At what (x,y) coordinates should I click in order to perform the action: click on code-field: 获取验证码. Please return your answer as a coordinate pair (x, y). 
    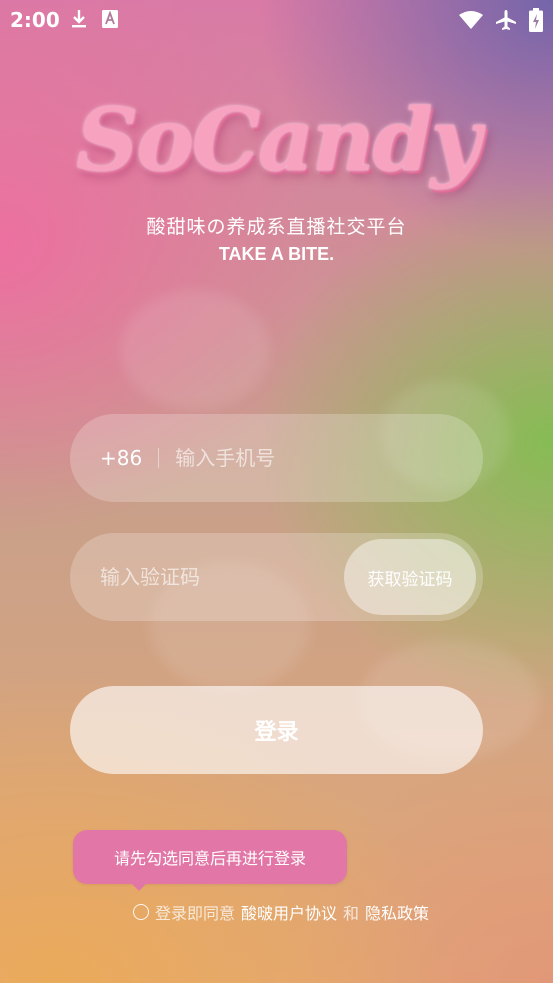
    Looking at the image, I should click on (276, 577).